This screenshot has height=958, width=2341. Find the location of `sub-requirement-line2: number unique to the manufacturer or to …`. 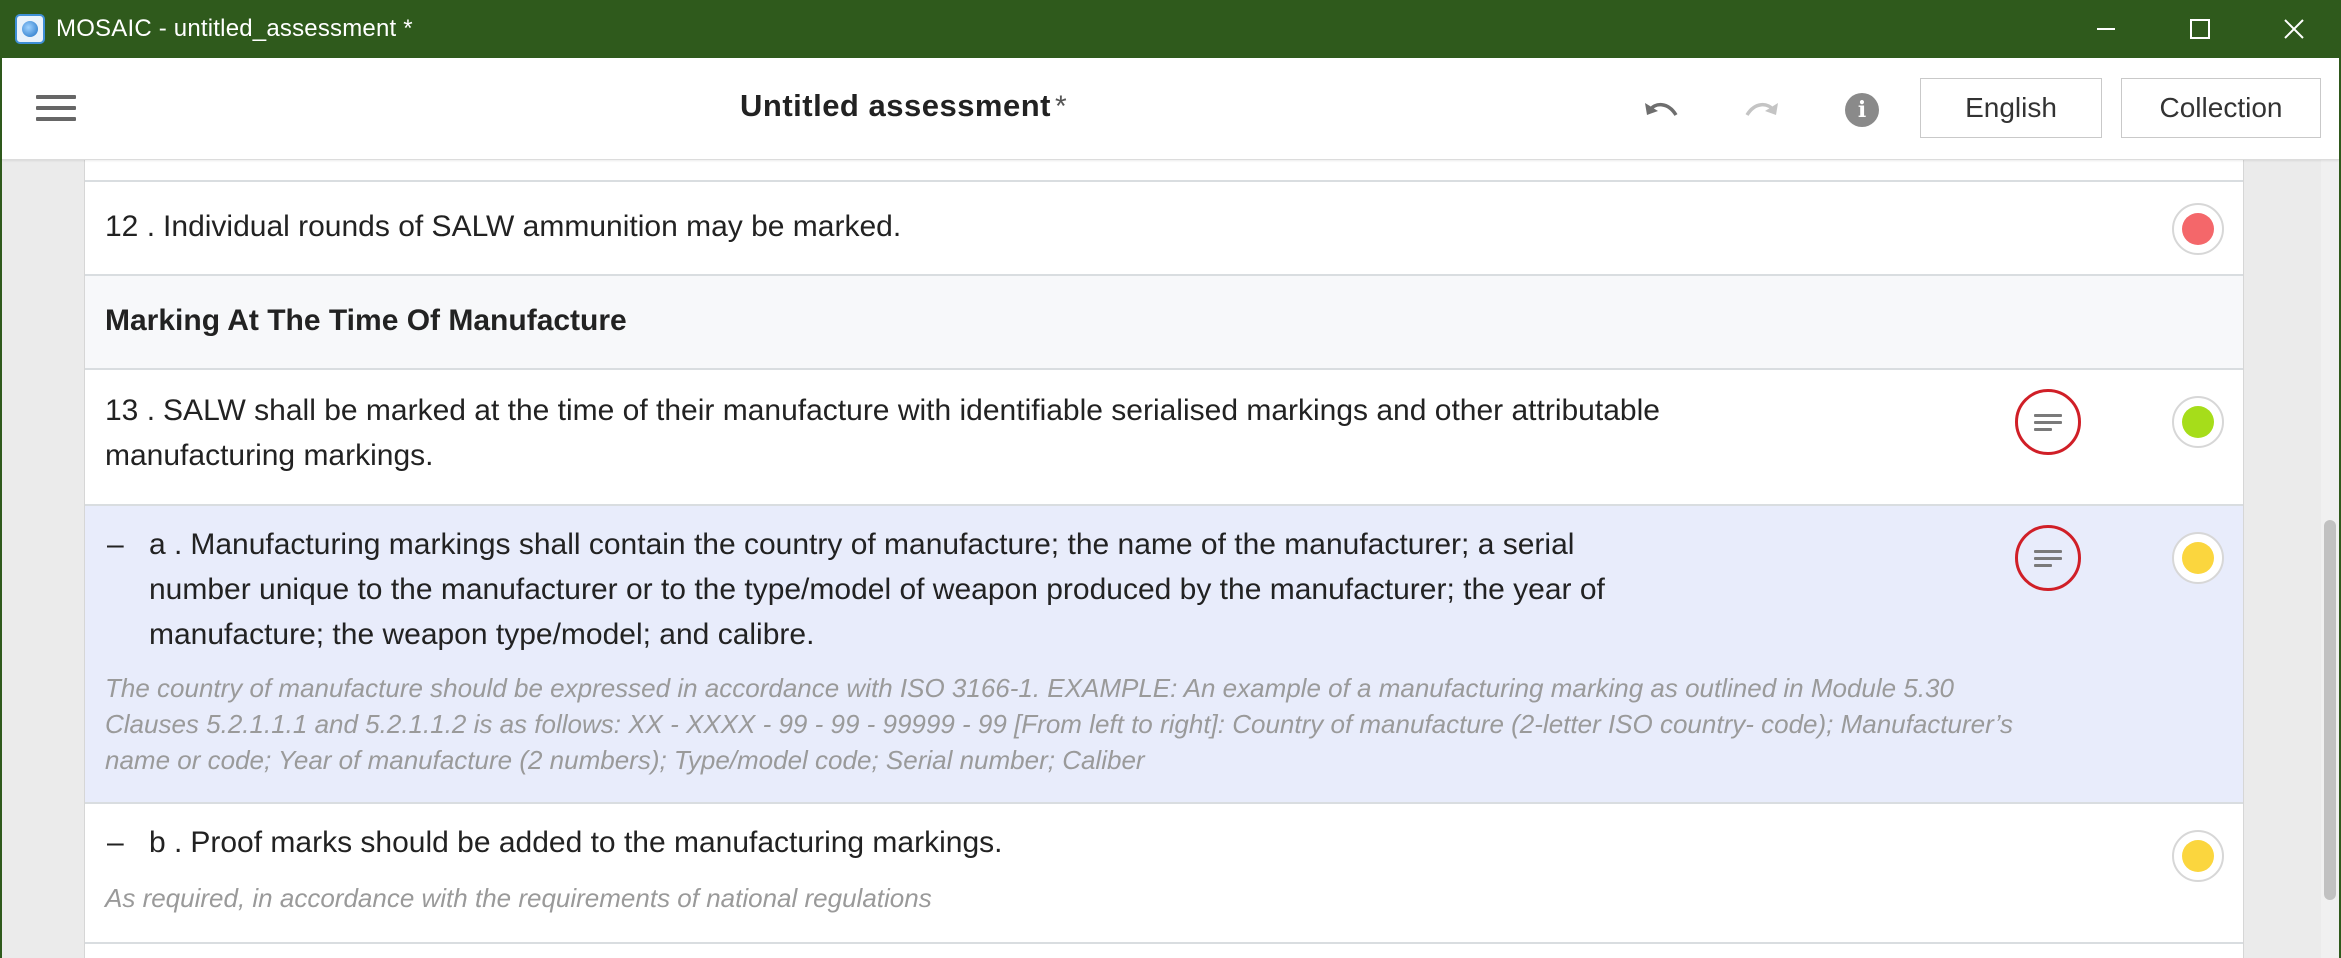

sub-requirement-line2: number unique to the manufacturer or to … is located at coordinates (877, 589).